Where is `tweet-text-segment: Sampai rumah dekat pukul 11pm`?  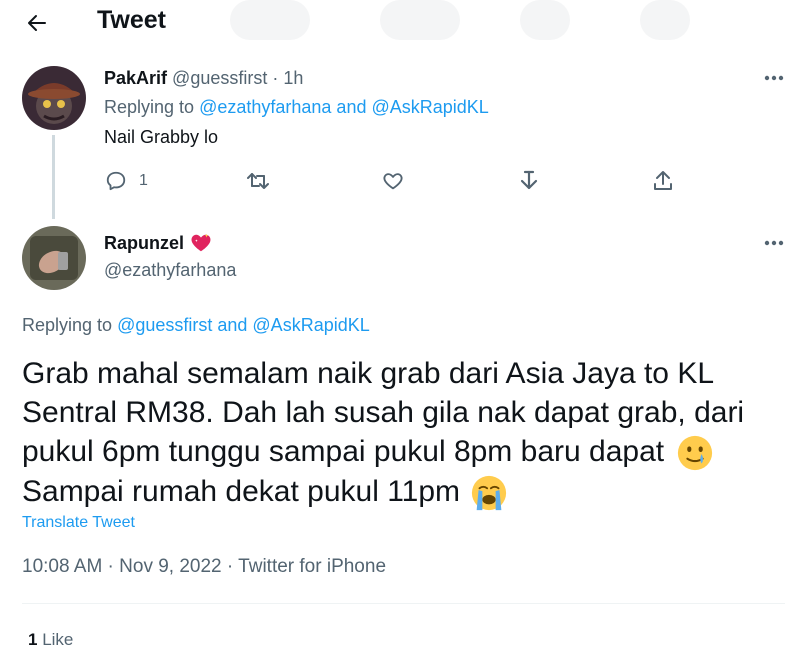
tweet-text-segment: Sampai rumah dekat pukul 11pm is located at coordinates (241, 492).